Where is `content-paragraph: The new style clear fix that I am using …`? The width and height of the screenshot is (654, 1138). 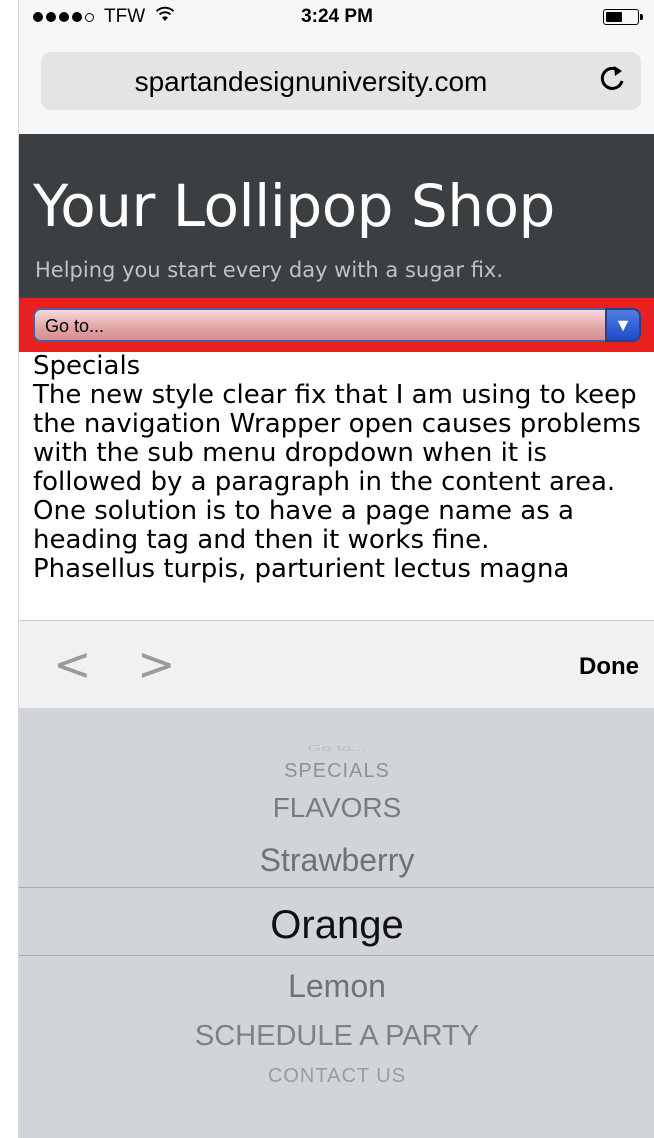 content-paragraph: The new style clear fix that I am using … is located at coordinates (337, 467).